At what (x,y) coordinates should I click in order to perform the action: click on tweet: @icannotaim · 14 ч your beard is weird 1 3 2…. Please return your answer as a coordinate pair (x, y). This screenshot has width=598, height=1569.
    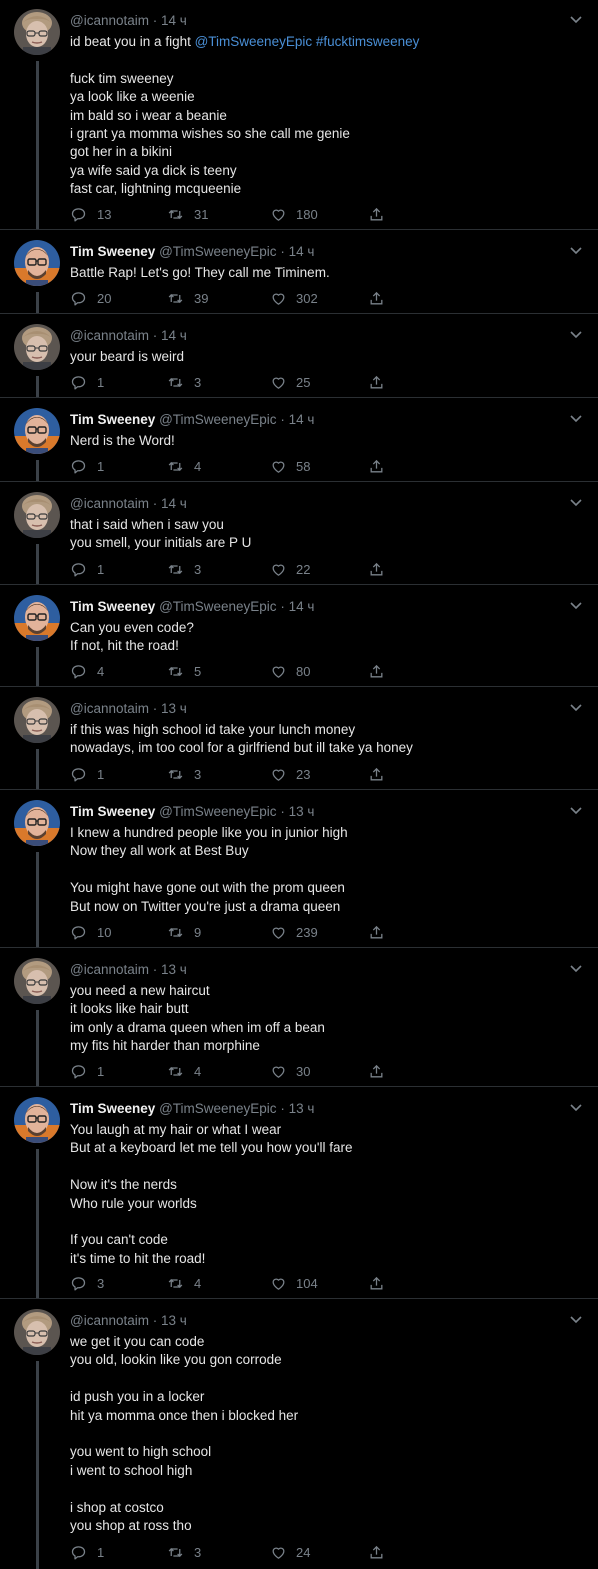
    Looking at the image, I should click on (299, 360).